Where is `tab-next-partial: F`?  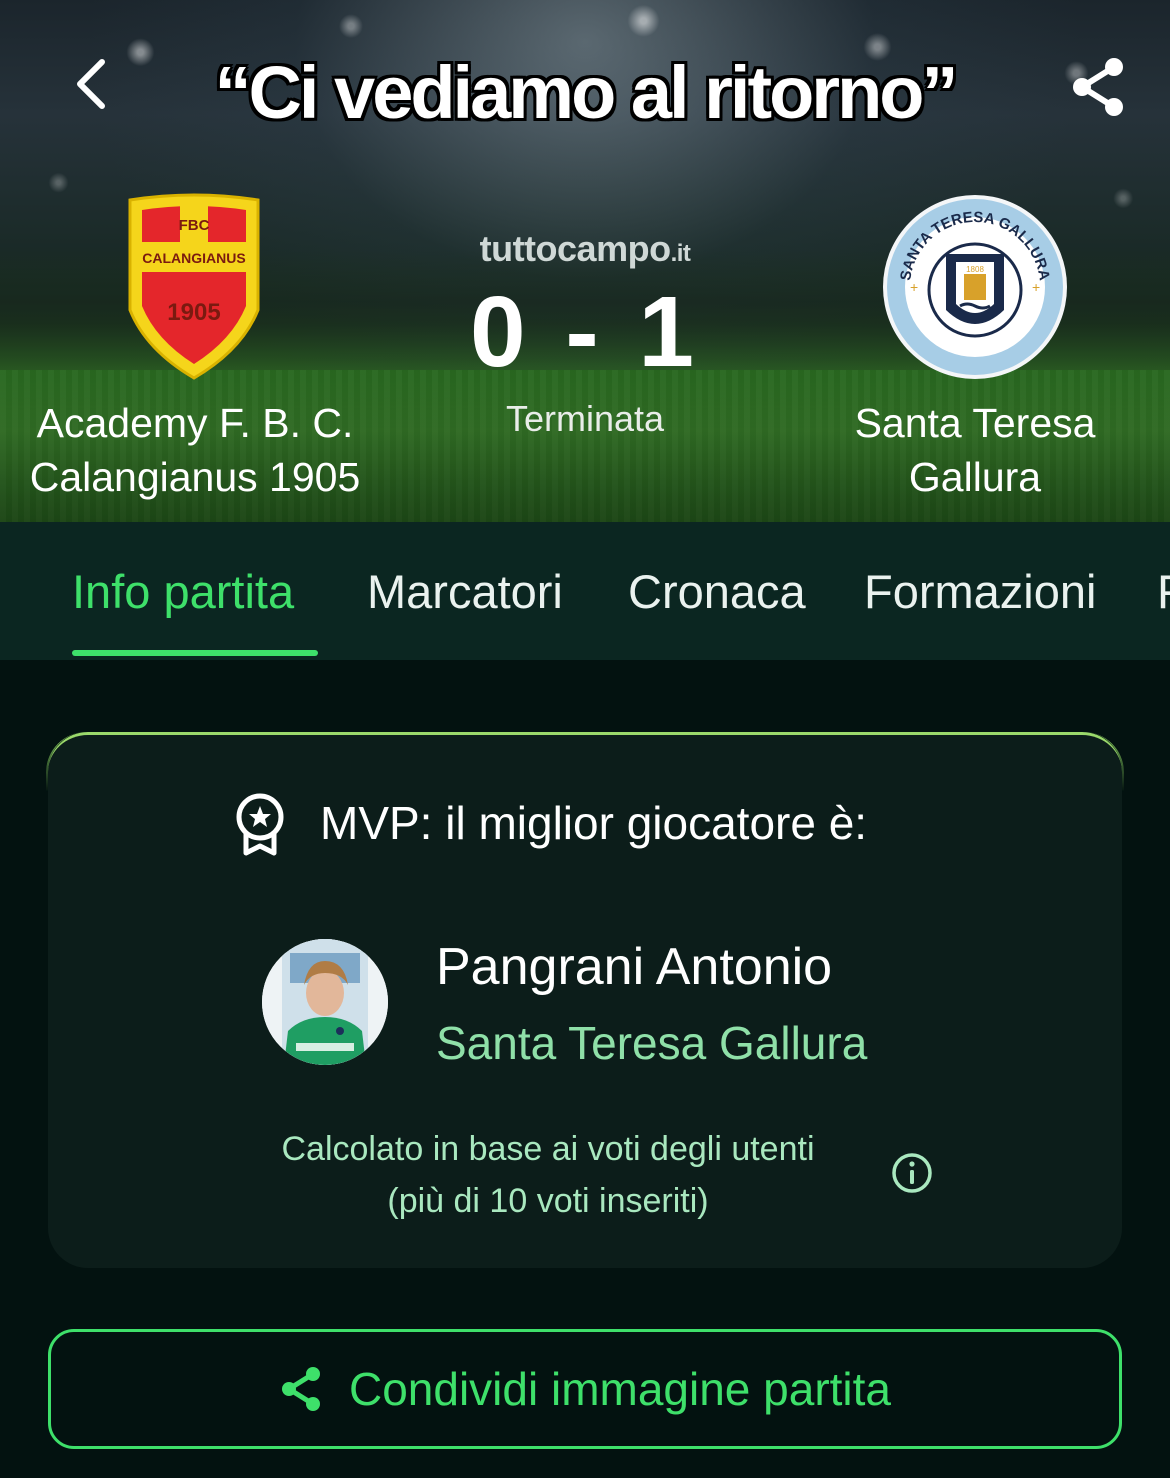 tab-next-partial: F is located at coordinates (1163, 592).